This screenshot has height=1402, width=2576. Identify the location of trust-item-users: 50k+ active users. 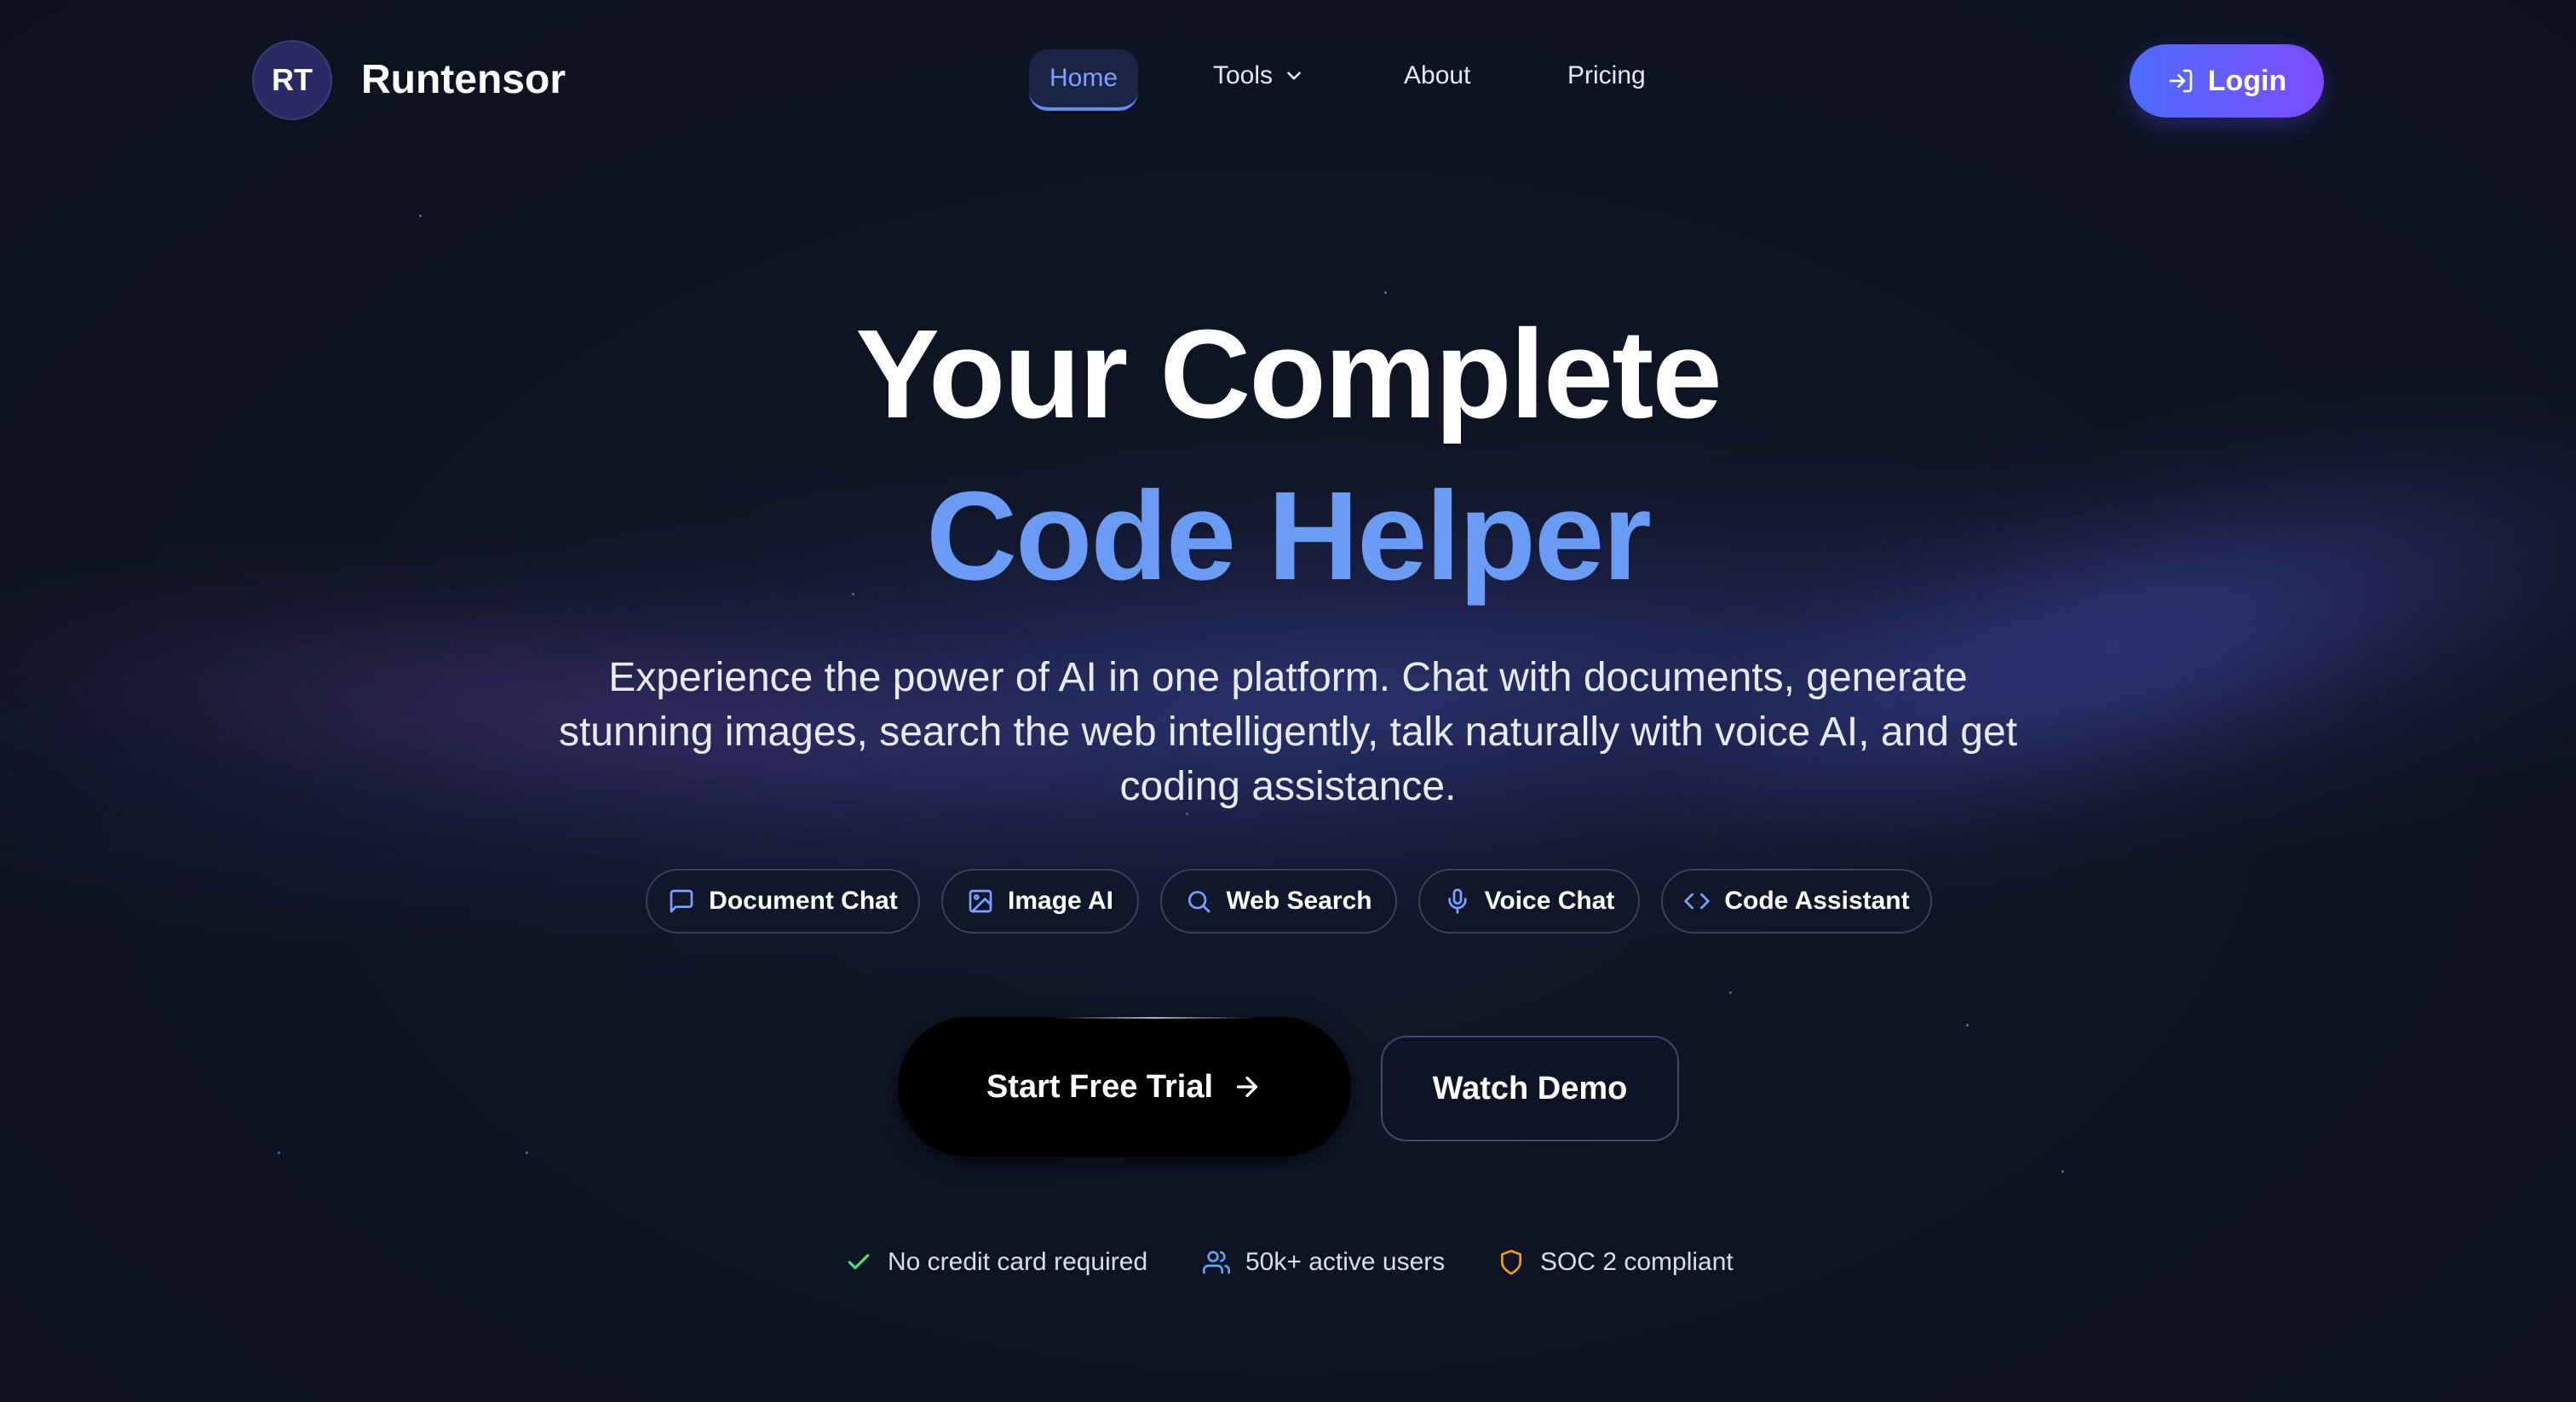
(1324, 1262).